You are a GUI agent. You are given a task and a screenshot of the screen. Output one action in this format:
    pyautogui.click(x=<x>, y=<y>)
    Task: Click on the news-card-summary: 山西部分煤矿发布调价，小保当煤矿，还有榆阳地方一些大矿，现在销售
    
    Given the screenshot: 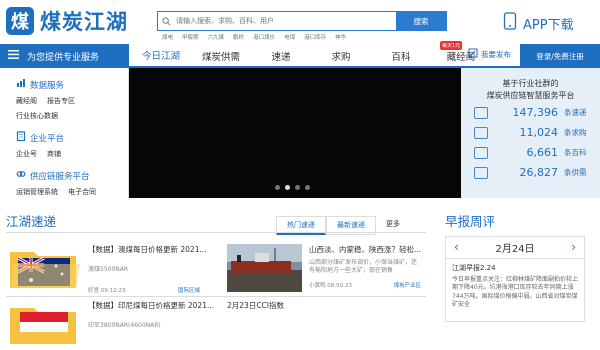 What is the action you would take?
    pyautogui.click(x=363, y=266)
    